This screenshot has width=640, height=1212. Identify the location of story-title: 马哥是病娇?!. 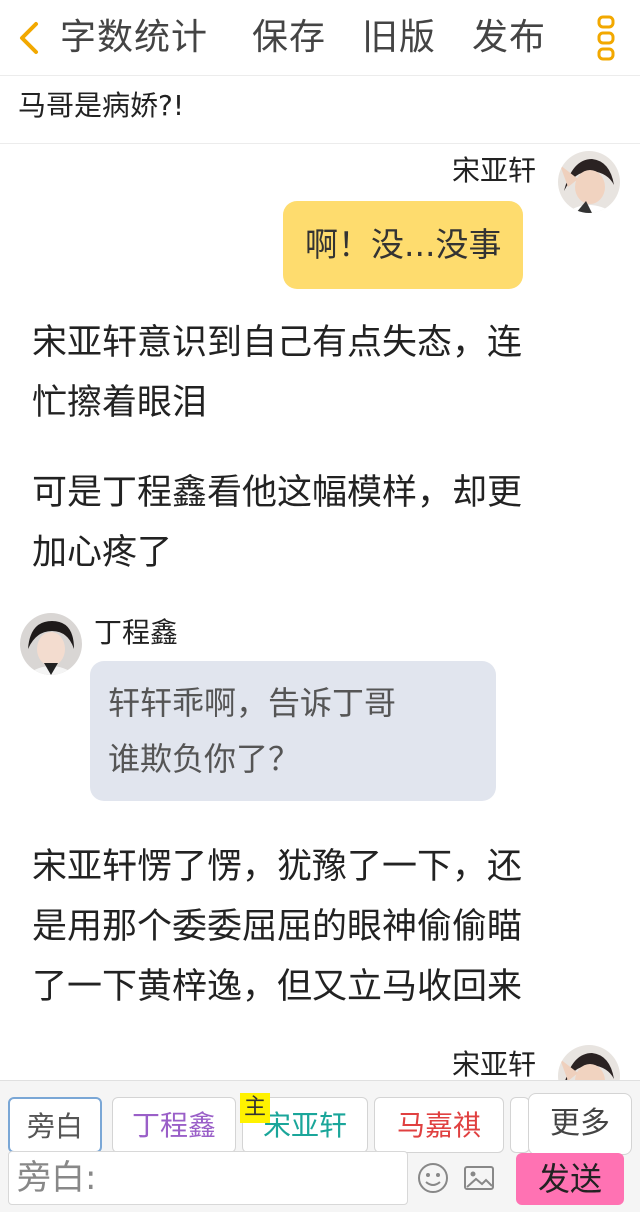
(101, 106).